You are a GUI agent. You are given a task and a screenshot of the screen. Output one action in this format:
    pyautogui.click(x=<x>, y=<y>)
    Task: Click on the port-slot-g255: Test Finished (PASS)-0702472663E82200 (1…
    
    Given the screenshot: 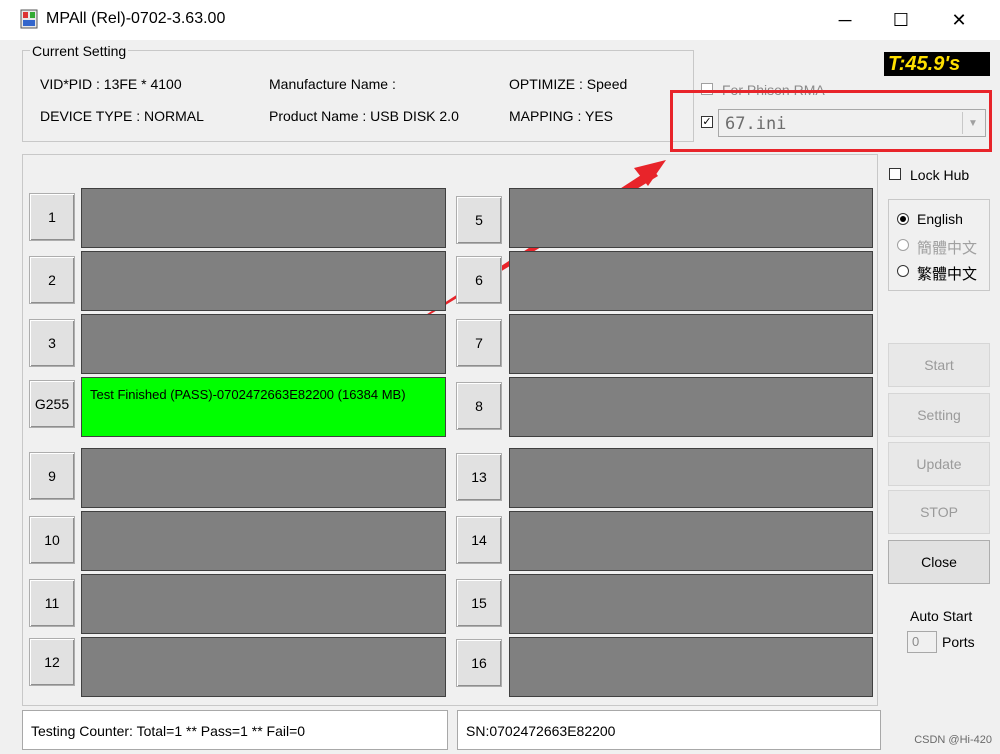 What is the action you would take?
    pyautogui.click(x=263, y=407)
    